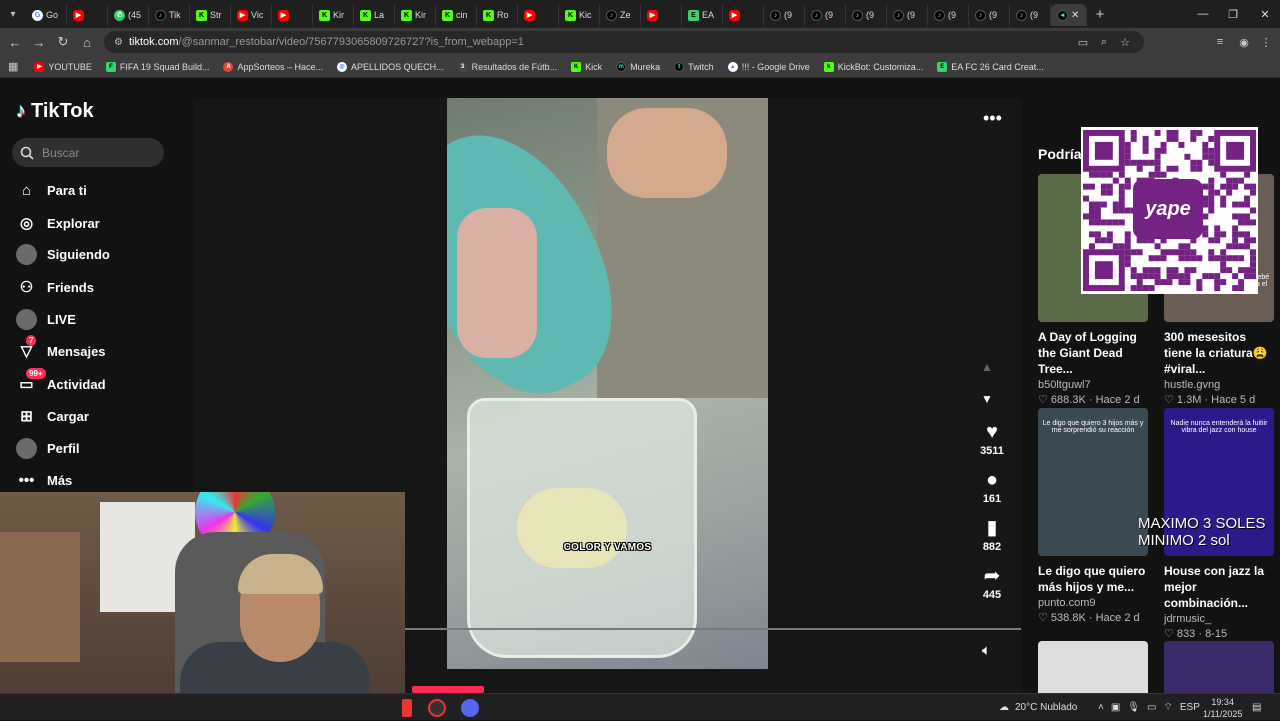  I want to click on sidebar-item-cargar: ⊞ Cargar, so click(52, 416).